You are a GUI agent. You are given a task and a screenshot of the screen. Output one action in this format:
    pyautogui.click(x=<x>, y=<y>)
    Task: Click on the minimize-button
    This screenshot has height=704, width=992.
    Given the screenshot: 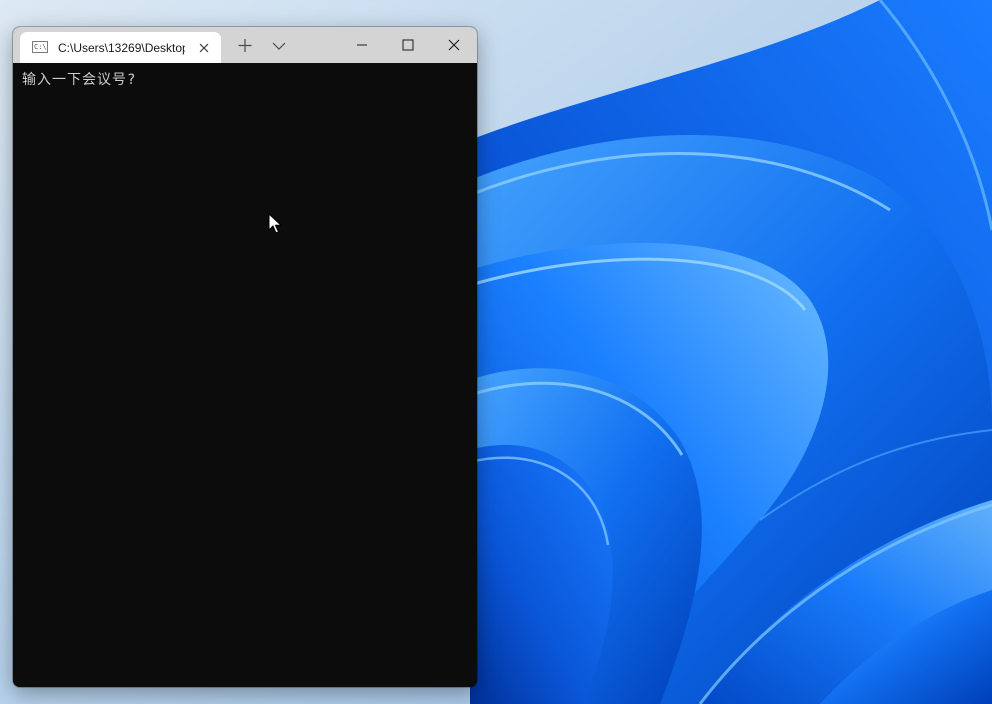 What is the action you would take?
    pyautogui.click(x=362, y=45)
    